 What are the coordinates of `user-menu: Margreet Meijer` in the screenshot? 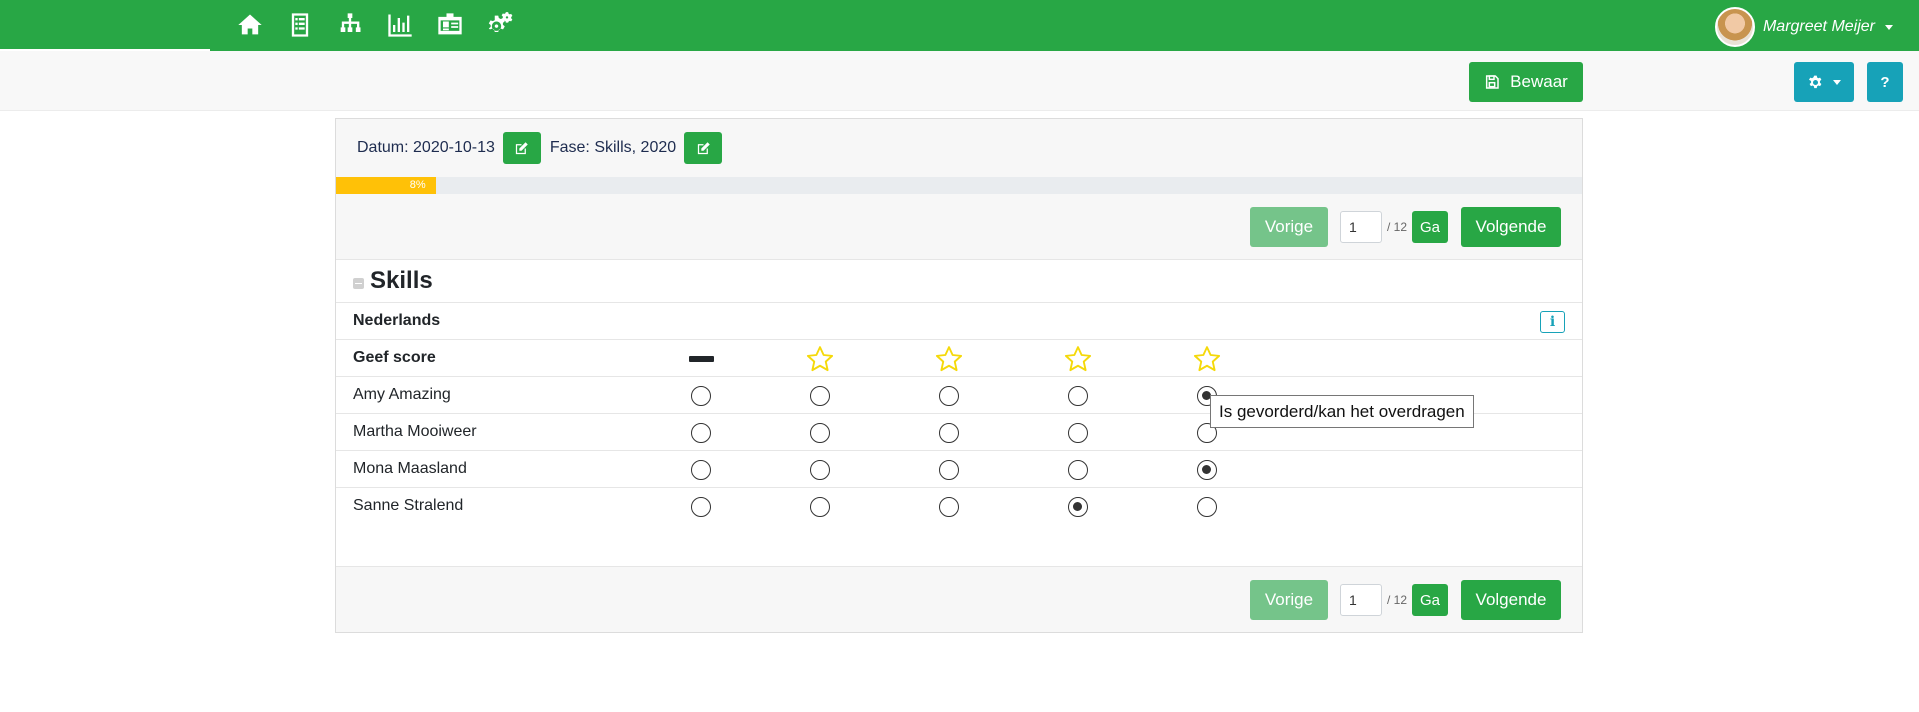 It's located at (1803, 27).